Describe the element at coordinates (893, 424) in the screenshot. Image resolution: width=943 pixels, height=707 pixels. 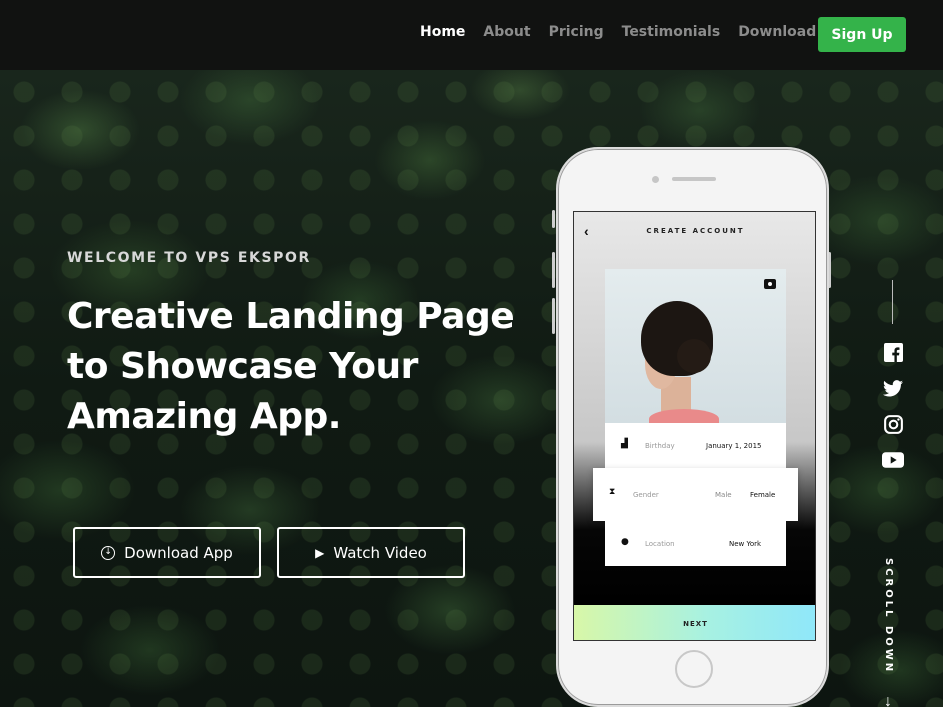
I see `instagram-icon` at that location.